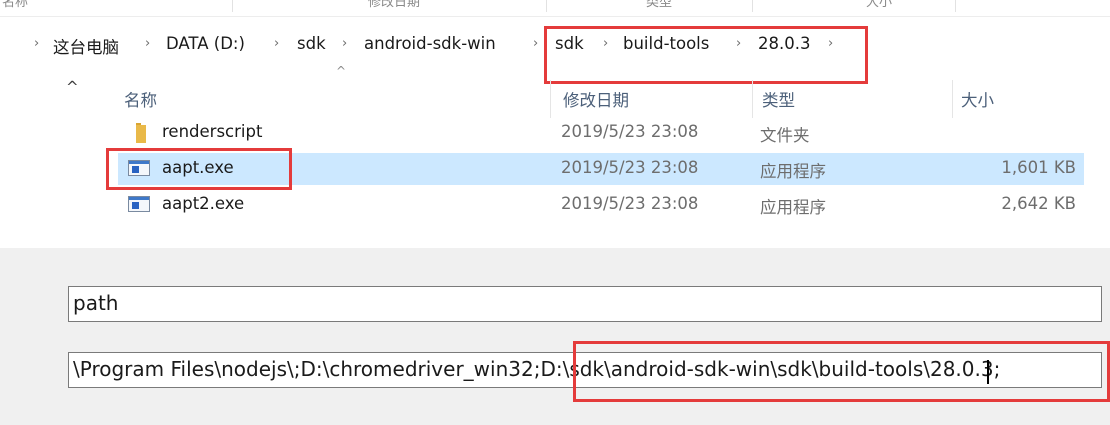  What do you see at coordinates (341, 71) in the screenshot?
I see `sort-ascending-icon: ^` at bounding box center [341, 71].